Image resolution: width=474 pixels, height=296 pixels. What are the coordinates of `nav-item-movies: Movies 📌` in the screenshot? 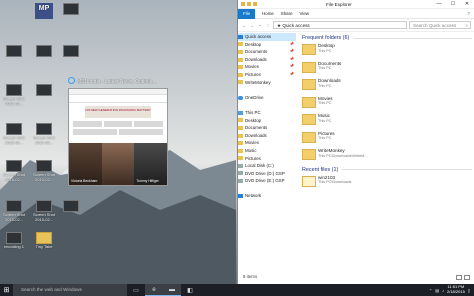 It's located at (267, 67).